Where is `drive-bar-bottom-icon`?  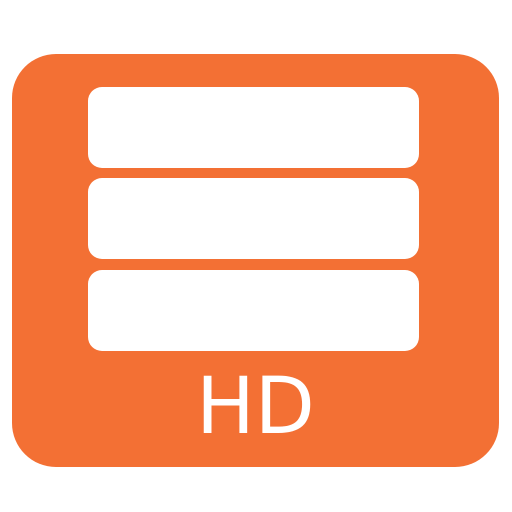
drive-bar-bottom-icon is located at coordinates (253, 310).